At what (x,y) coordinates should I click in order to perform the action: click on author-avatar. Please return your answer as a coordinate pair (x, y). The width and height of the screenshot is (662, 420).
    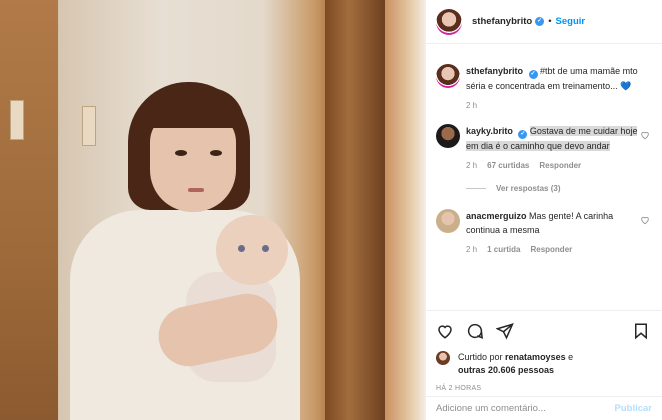
    Looking at the image, I should click on (449, 21).